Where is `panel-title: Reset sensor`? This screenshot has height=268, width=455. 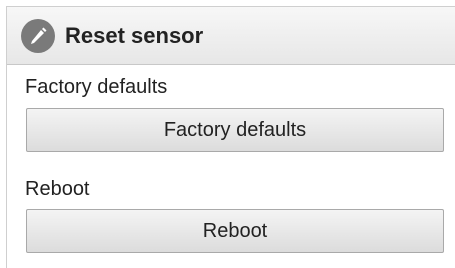
panel-title: Reset sensor is located at coordinates (134, 35).